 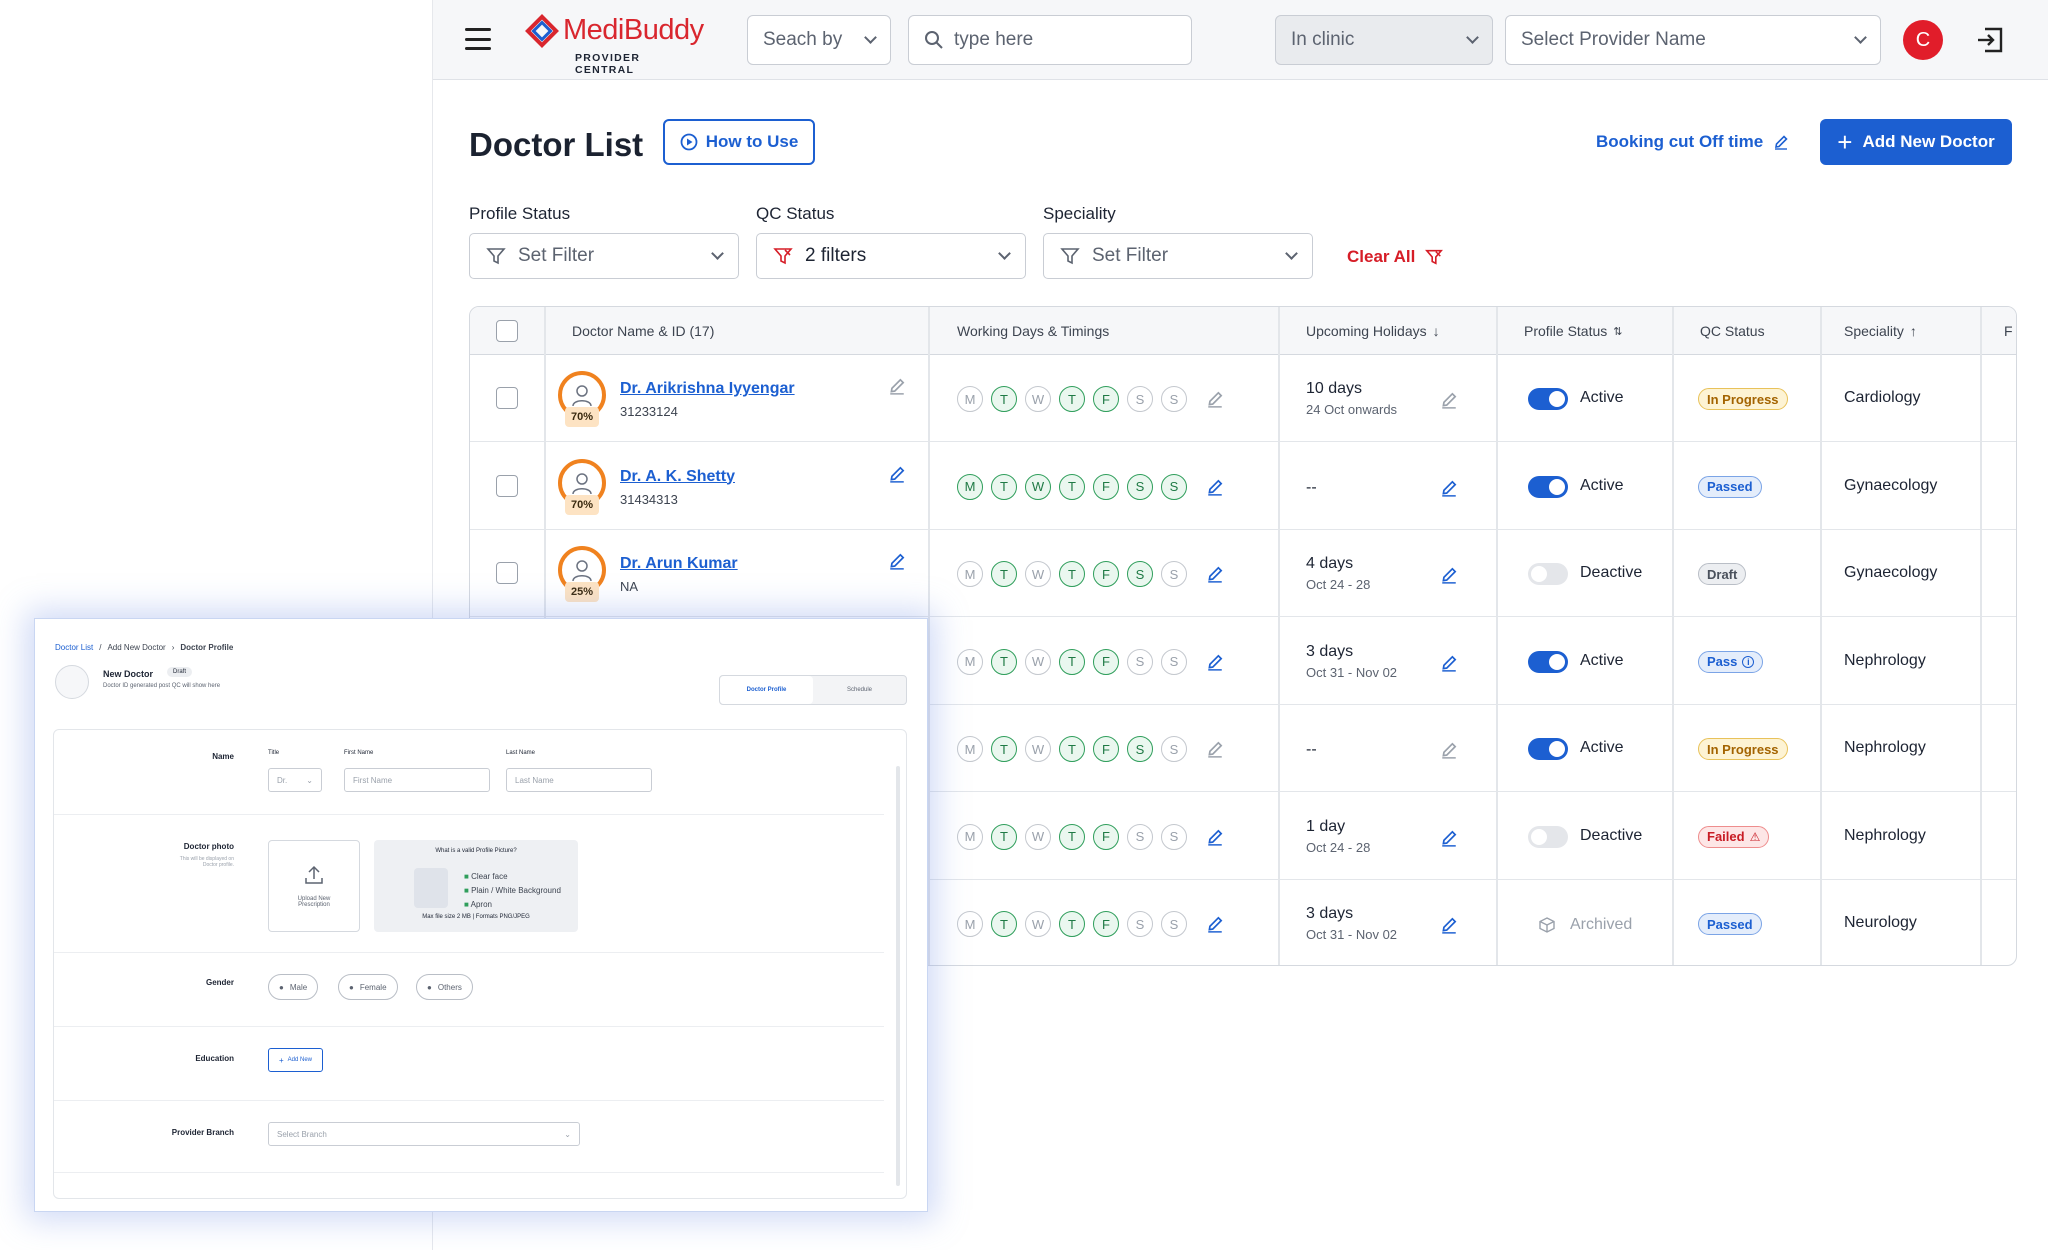 I want to click on valid-item: ■ Apron, so click(x=512, y=905).